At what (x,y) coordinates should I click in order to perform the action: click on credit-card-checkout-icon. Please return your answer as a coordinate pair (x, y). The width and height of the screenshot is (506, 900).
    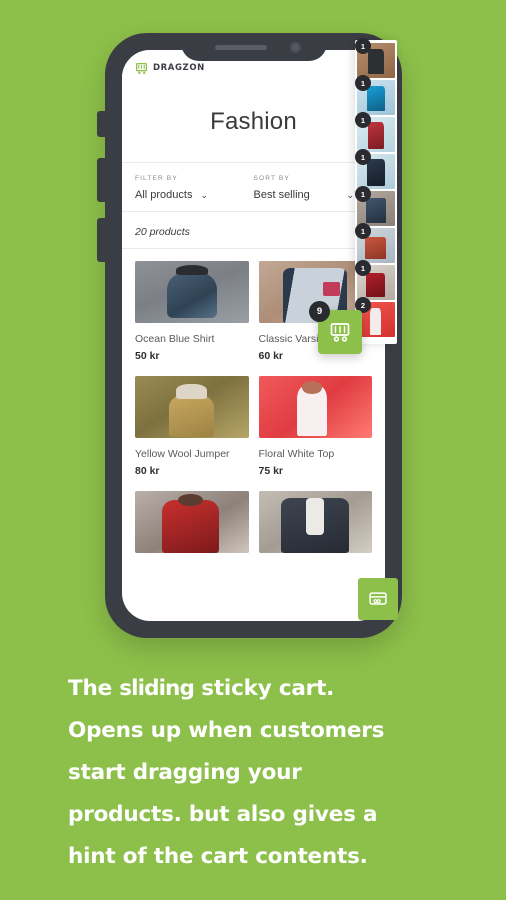
    Looking at the image, I should click on (378, 598).